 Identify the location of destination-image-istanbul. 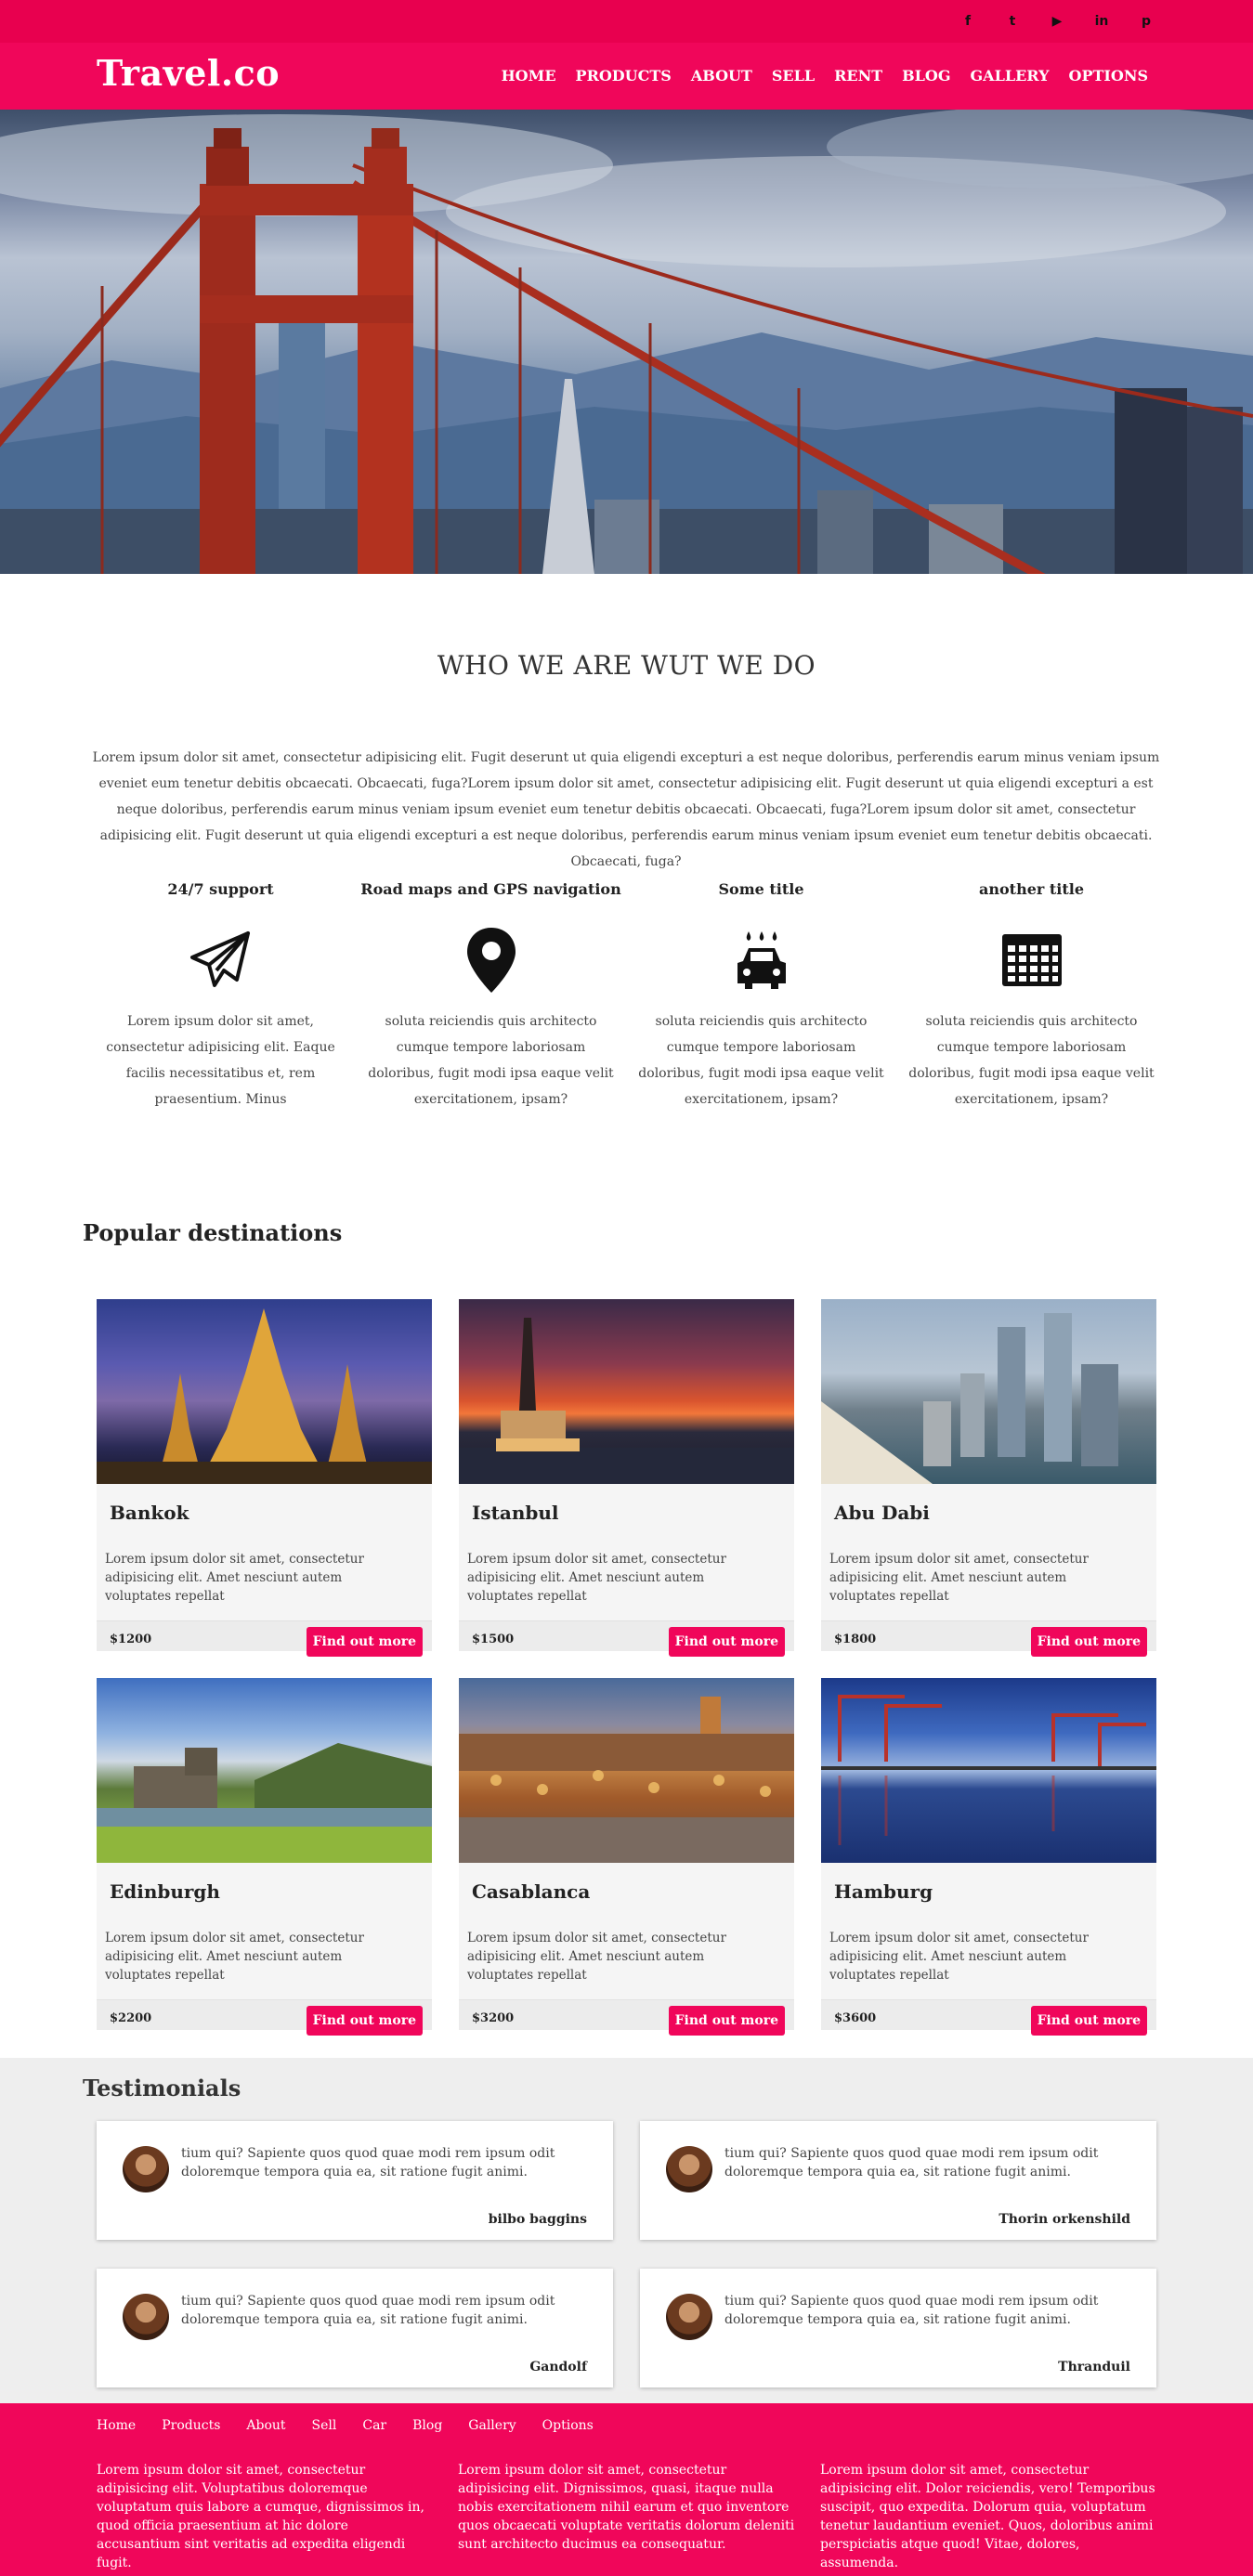
(626, 1391).